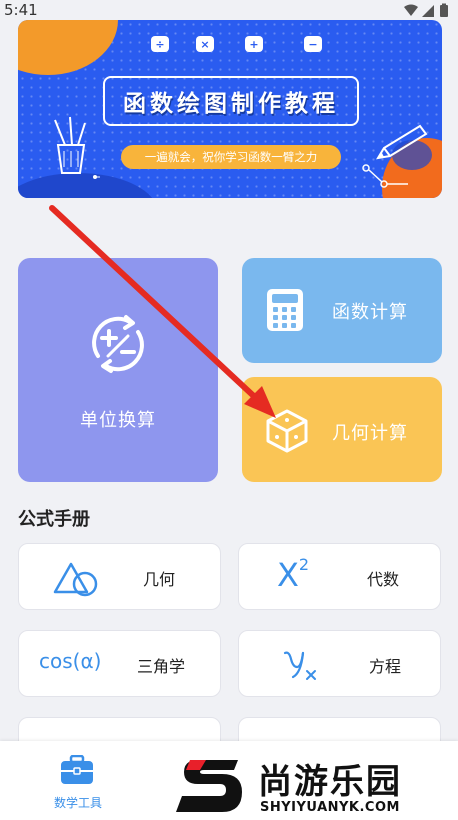 The image size is (458, 820). I want to click on geometry-calc-label: 几何计算, so click(370, 433).